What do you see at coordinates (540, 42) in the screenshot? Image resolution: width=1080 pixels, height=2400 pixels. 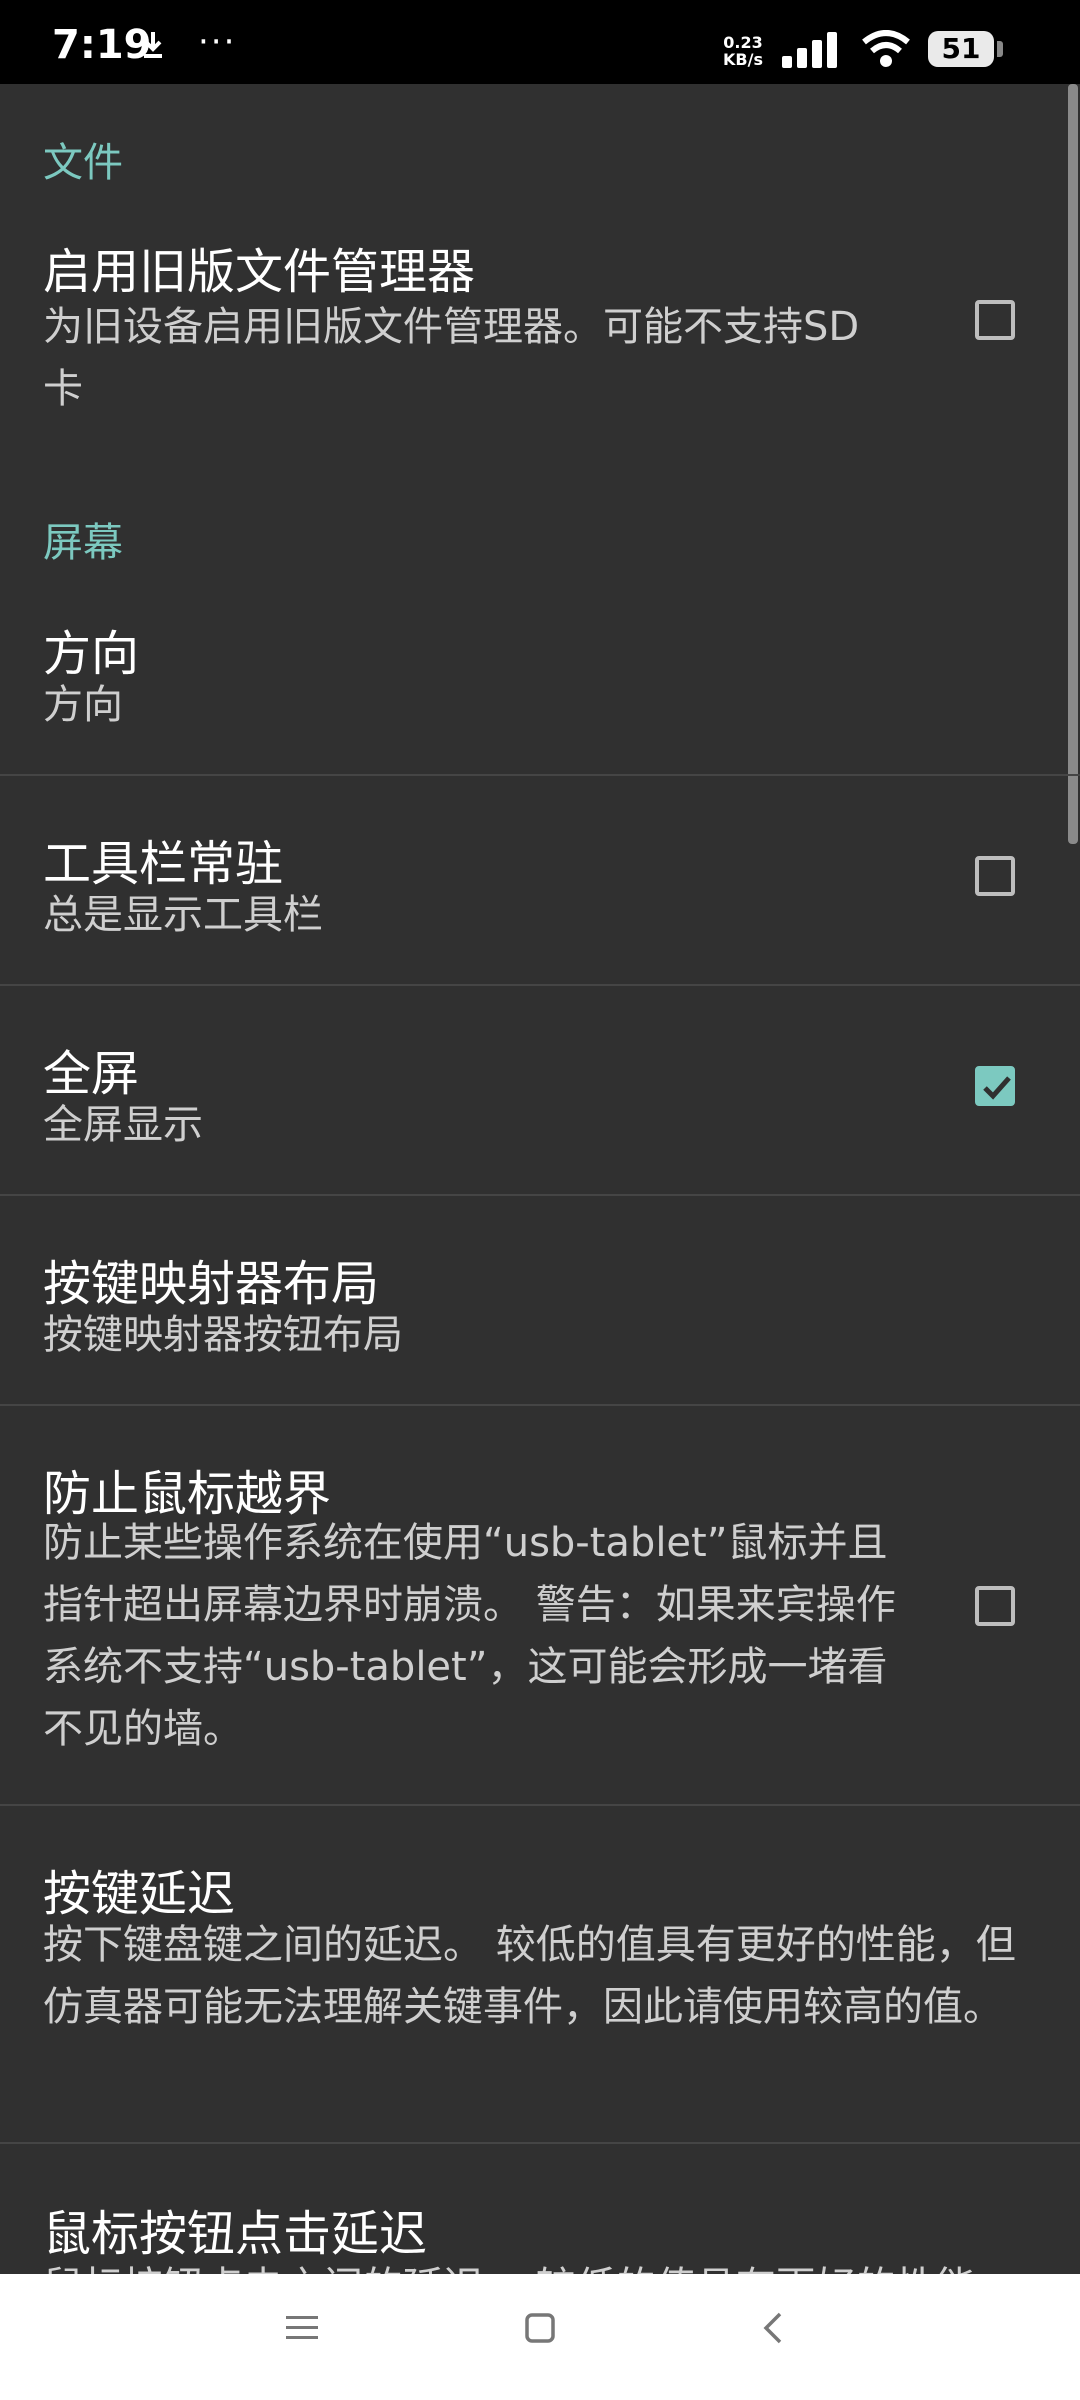 I see `status-bar: 7:19 ··· 0.23 KB/s 51` at bounding box center [540, 42].